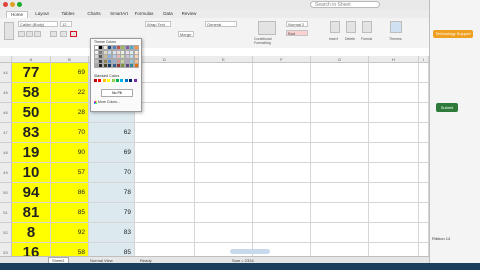 The width and height of the screenshot is (480, 270). Describe the element at coordinates (224, 59) in the screenshot. I see `column-header-e: E` at that location.